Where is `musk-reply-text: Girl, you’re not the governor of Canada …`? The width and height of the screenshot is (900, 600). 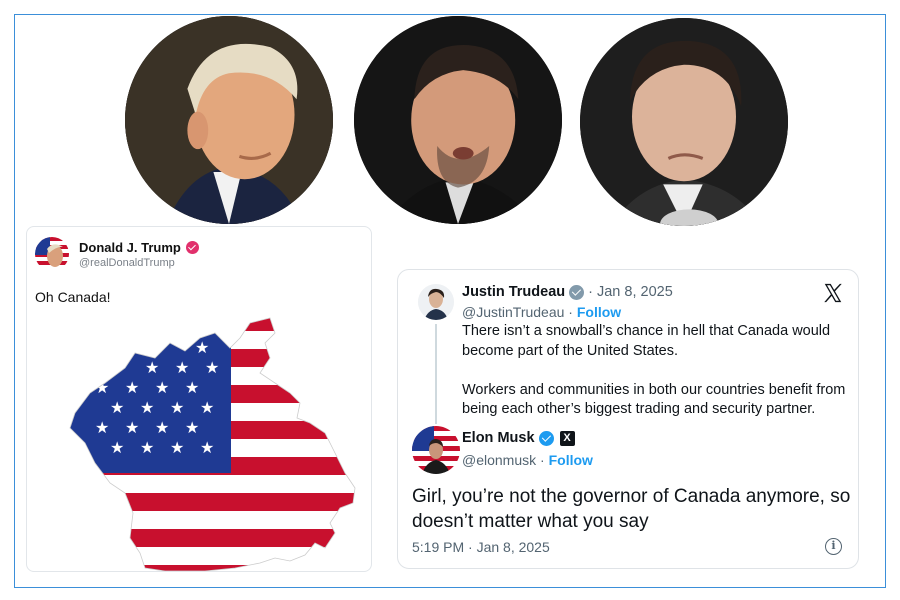
musk-reply-text: Girl, you’re not the governor of Canada … is located at coordinates (631, 509).